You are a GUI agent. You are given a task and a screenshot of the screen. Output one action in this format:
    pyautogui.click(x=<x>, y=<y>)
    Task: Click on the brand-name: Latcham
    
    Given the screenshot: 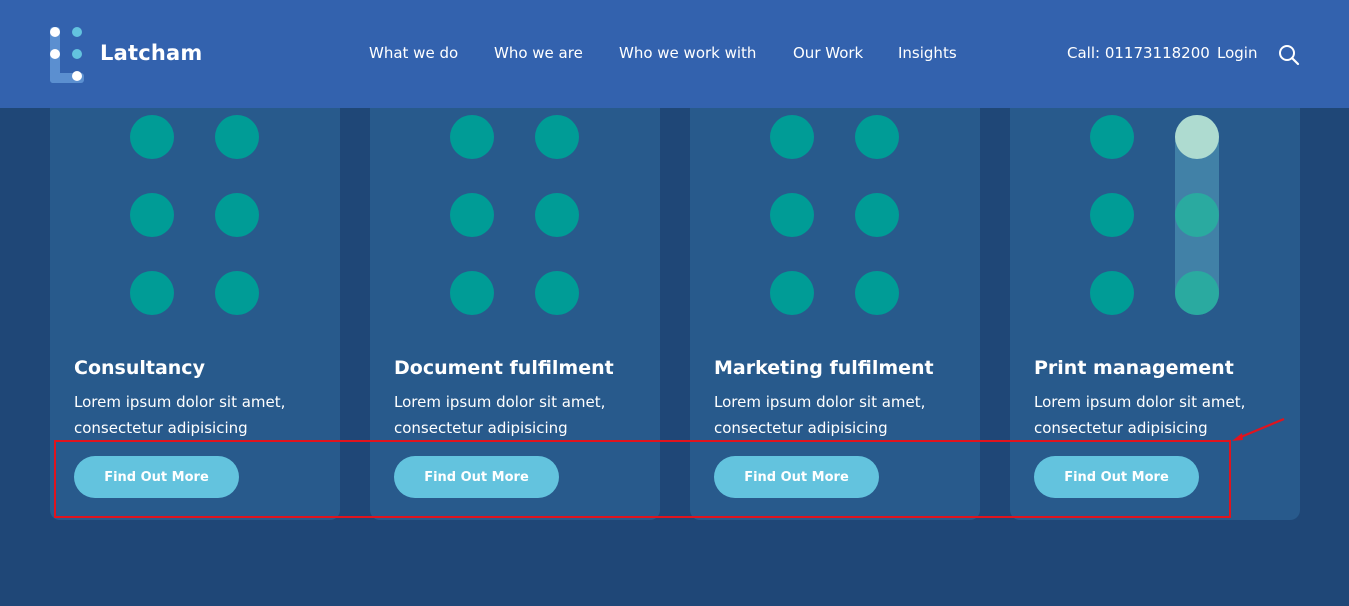 What is the action you would take?
    pyautogui.click(x=151, y=53)
    